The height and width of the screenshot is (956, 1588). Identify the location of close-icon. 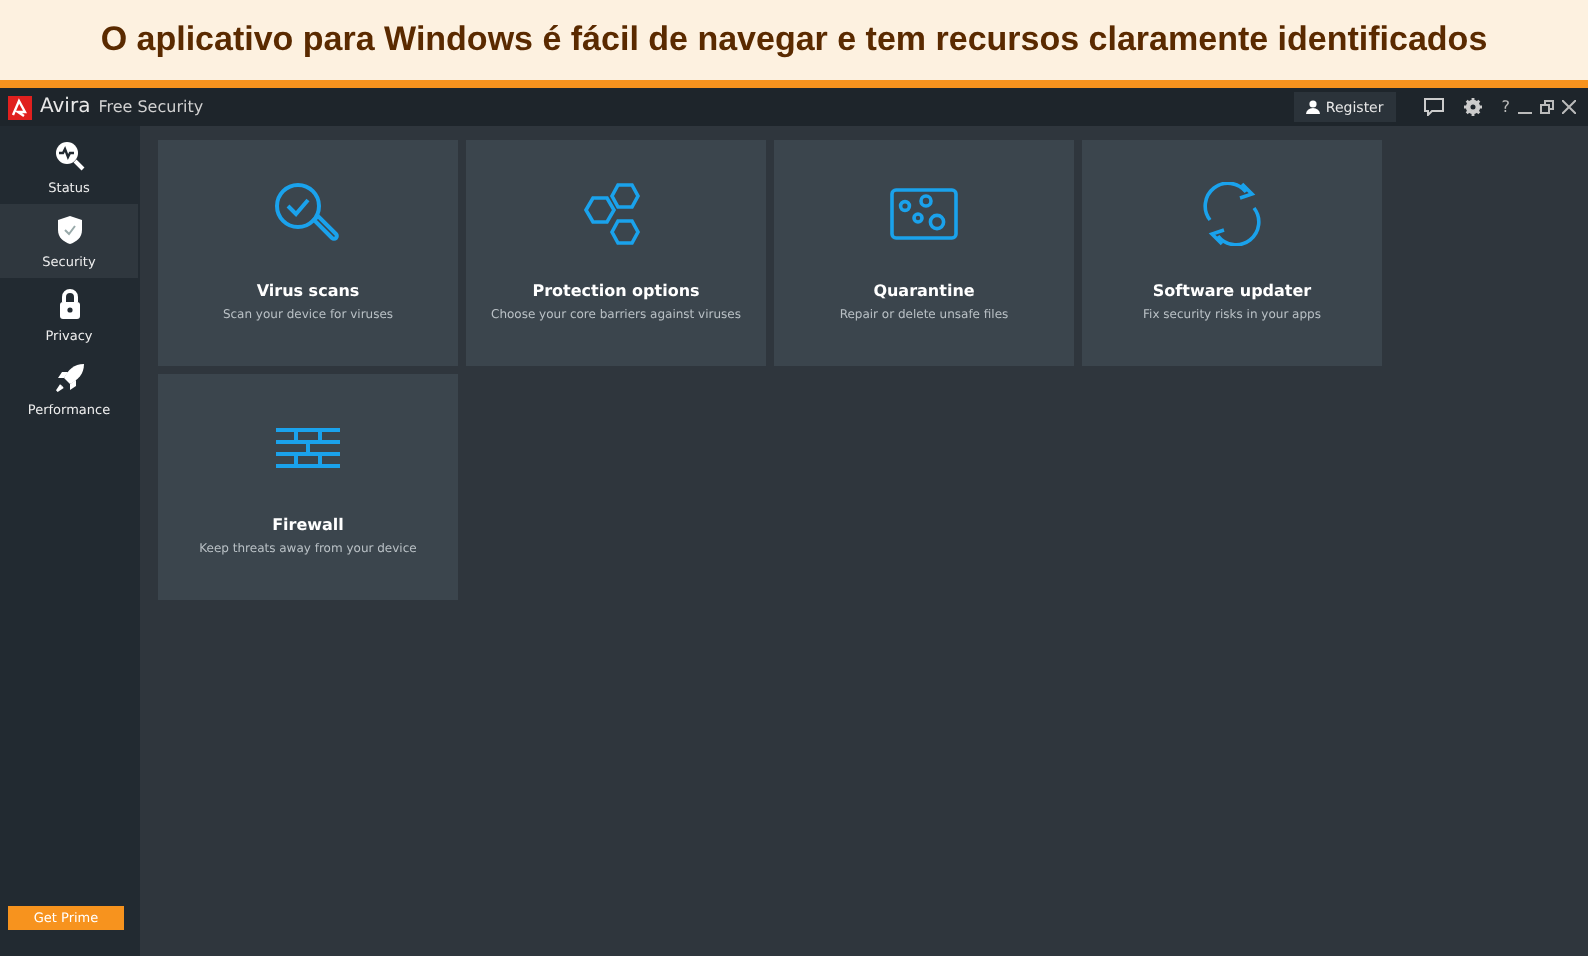
(1569, 107).